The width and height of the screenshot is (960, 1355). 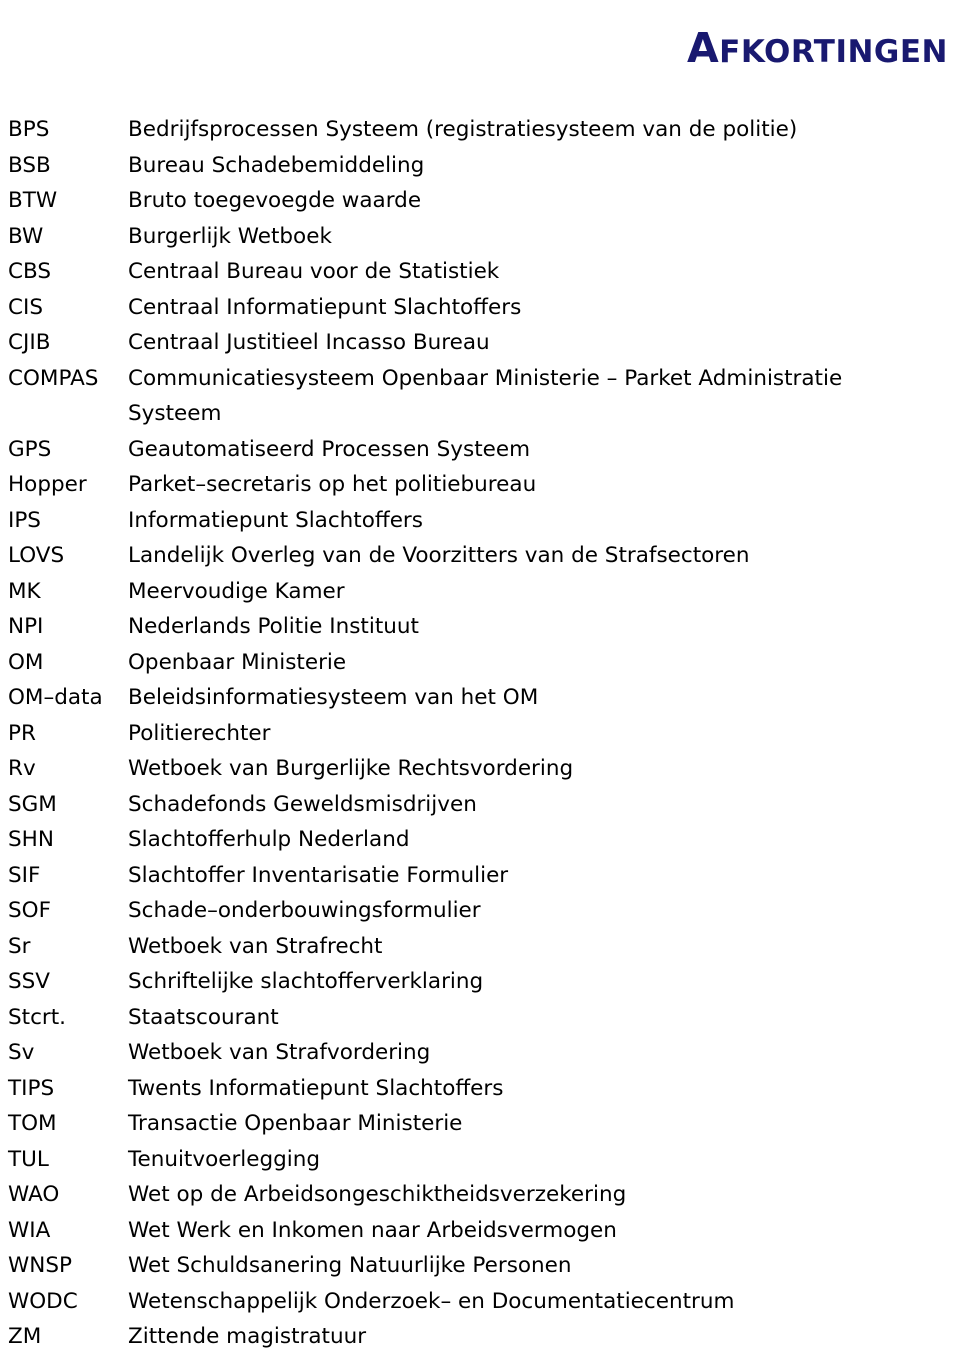 I want to click on abbreviation-row: ZM Zittende magistratuur, so click(x=480, y=1337).